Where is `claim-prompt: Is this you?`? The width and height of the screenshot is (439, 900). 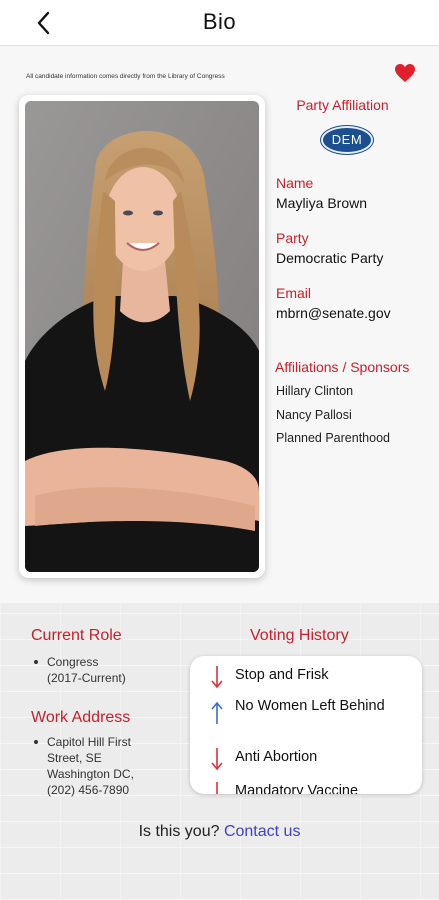
claim-prompt: Is this you? is located at coordinates (179, 831).